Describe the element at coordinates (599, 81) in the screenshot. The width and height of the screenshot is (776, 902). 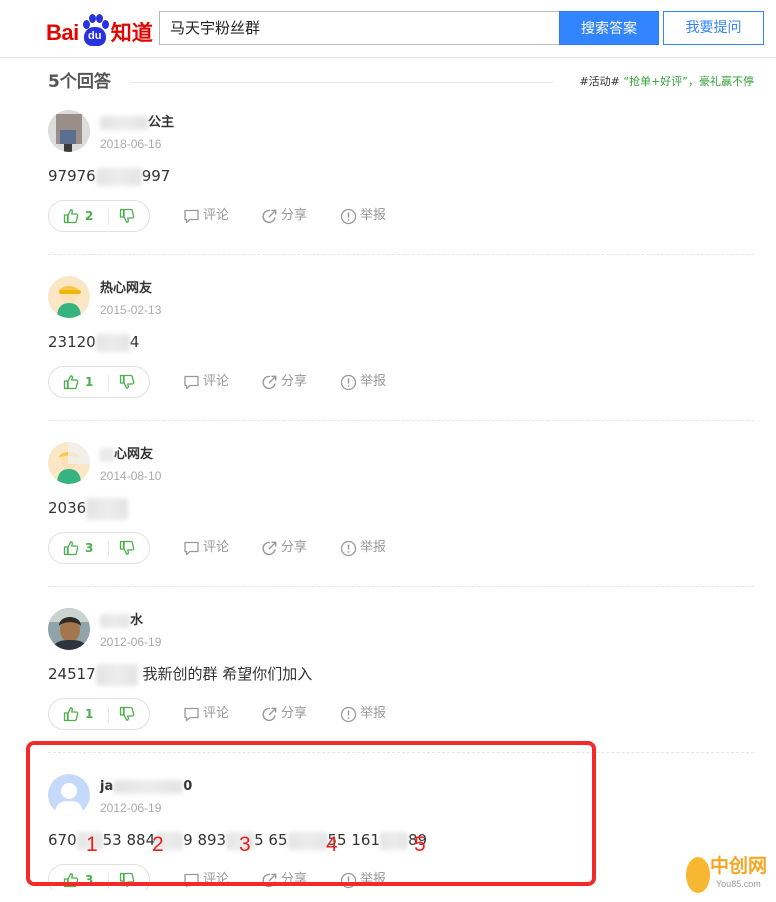
I see `activity-tag: #活动#` at that location.